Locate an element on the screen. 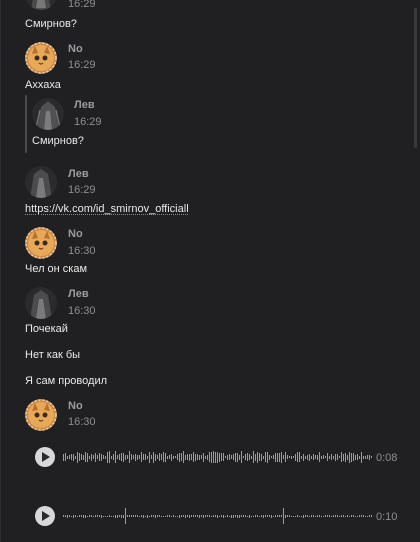 This screenshot has width=420, height=542. voice-duration: 0:10 is located at coordinates (387, 517).